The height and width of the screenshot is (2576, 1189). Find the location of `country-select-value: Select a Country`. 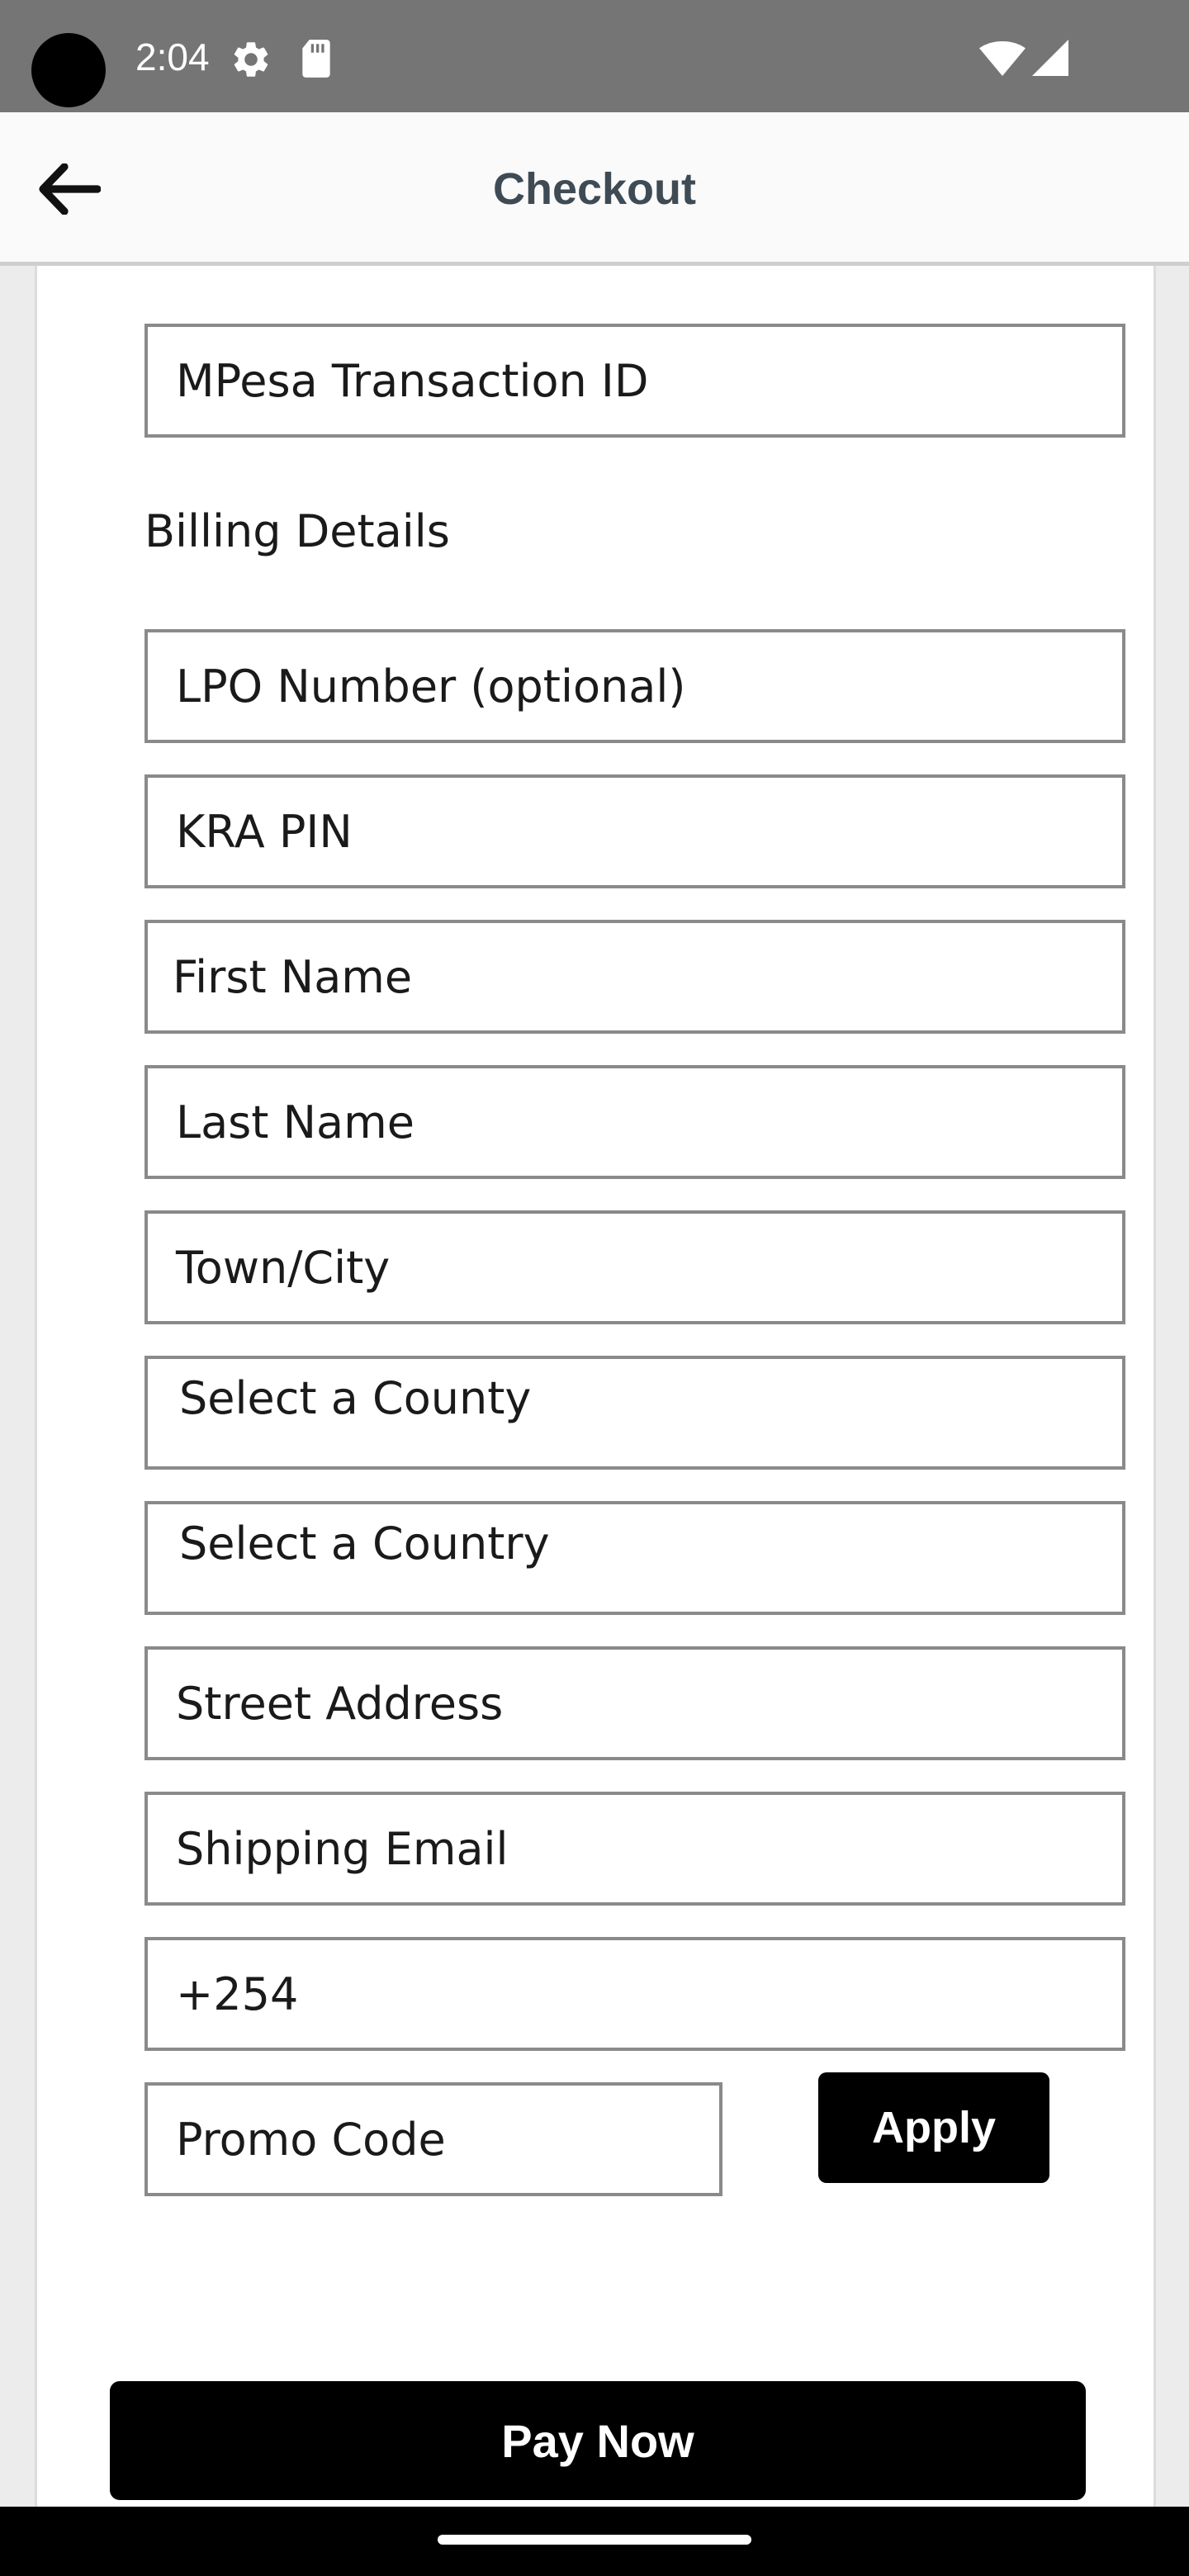

country-select-value: Select a Country is located at coordinates (364, 1544).